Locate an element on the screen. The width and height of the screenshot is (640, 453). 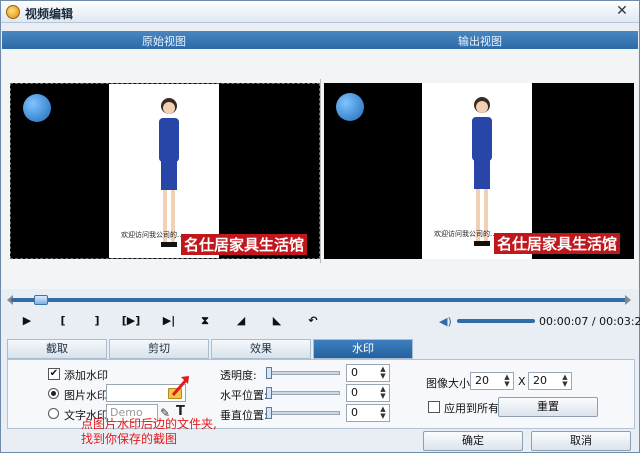
tab-cut: 剪切 is located at coordinates (159, 349).